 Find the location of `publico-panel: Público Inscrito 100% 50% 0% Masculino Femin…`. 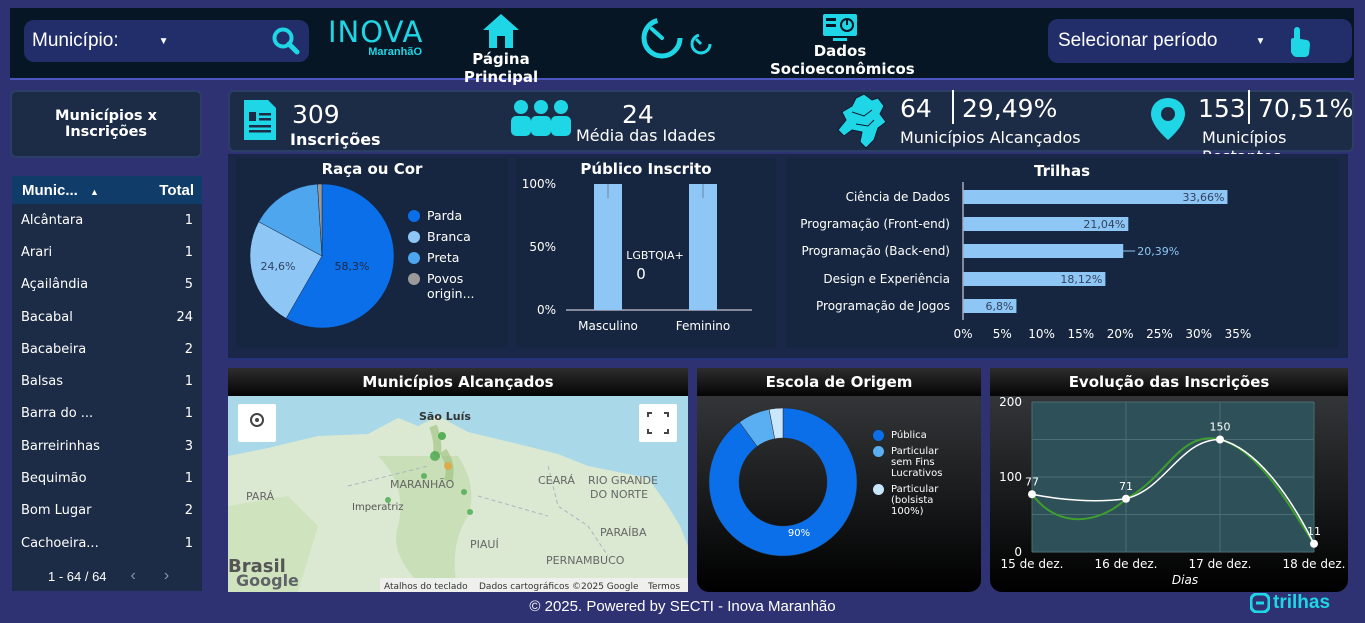

publico-panel: Público Inscrito 100% 50% 0% Masculino Femin… is located at coordinates (646, 253).